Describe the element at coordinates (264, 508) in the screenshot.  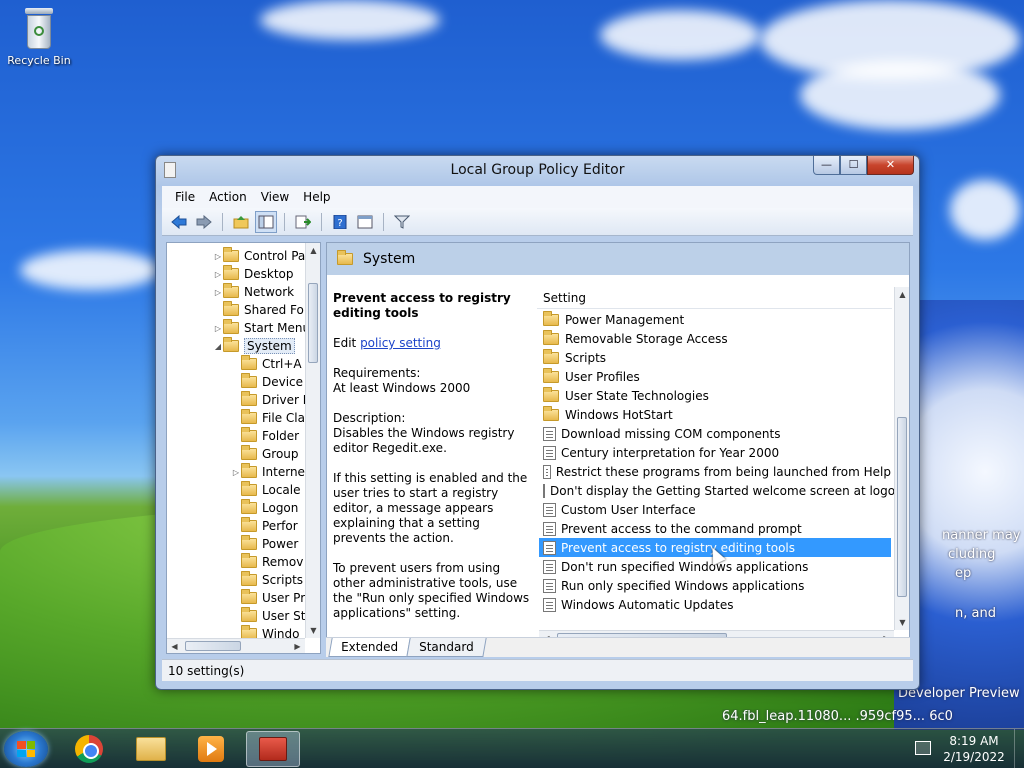
I see `tree-item: Logon` at that location.